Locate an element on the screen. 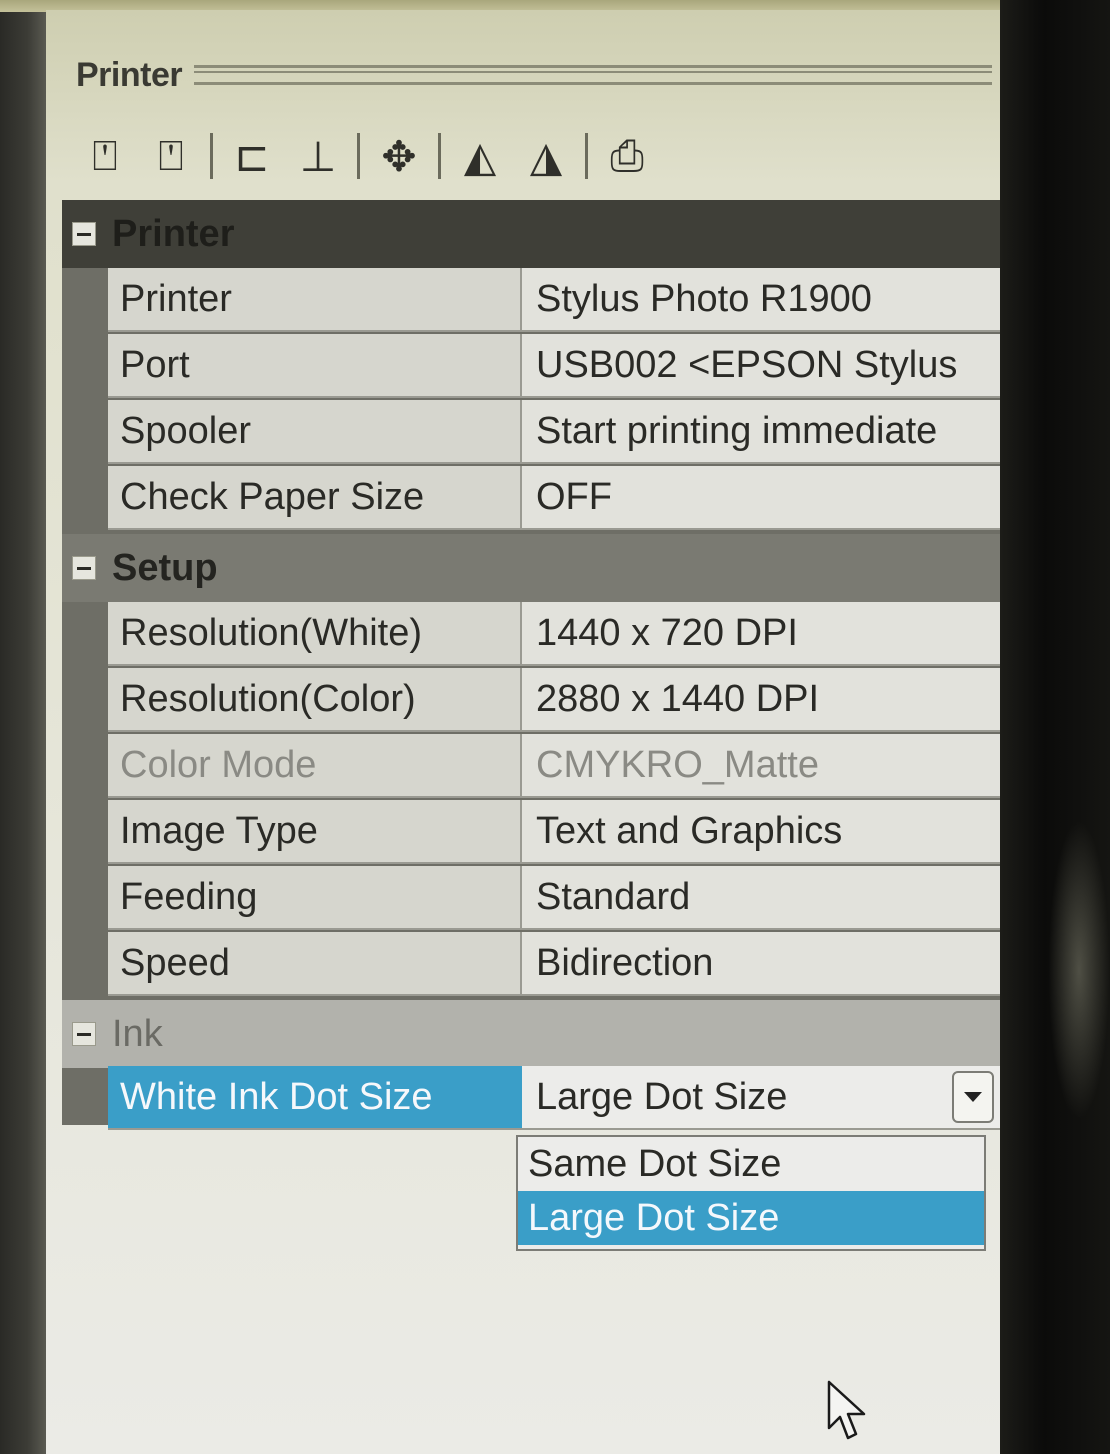 The image size is (1110, 1454). property-row-printer: Printer Stylus Photo R1900 is located at coordinates (555, 301).